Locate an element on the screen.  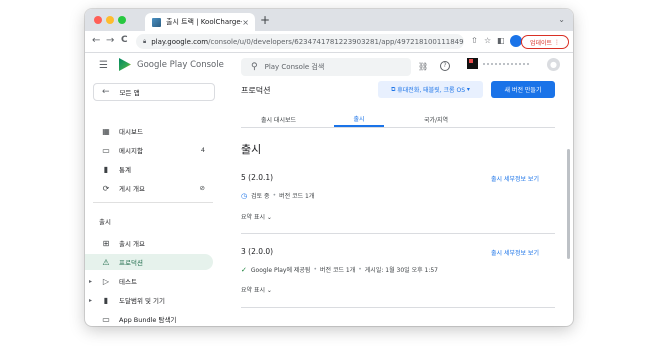
reach-chart-icon: ▮ is located at coordinates (106, 300).